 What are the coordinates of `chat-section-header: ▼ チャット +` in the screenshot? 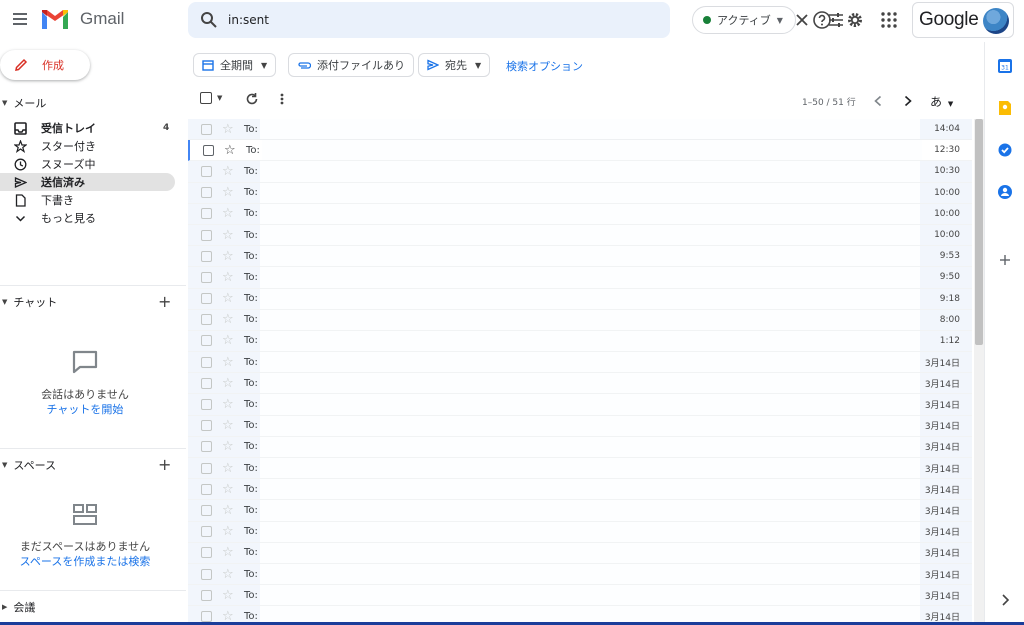 It's located at (93, 301).